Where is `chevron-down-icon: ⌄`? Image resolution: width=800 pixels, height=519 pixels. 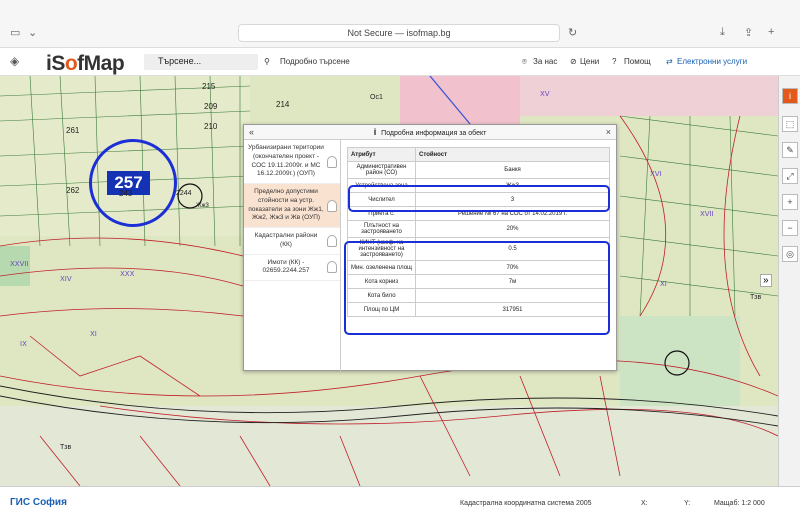
chevron-down-icon: ⌄ is located at coordinates (32, 32).